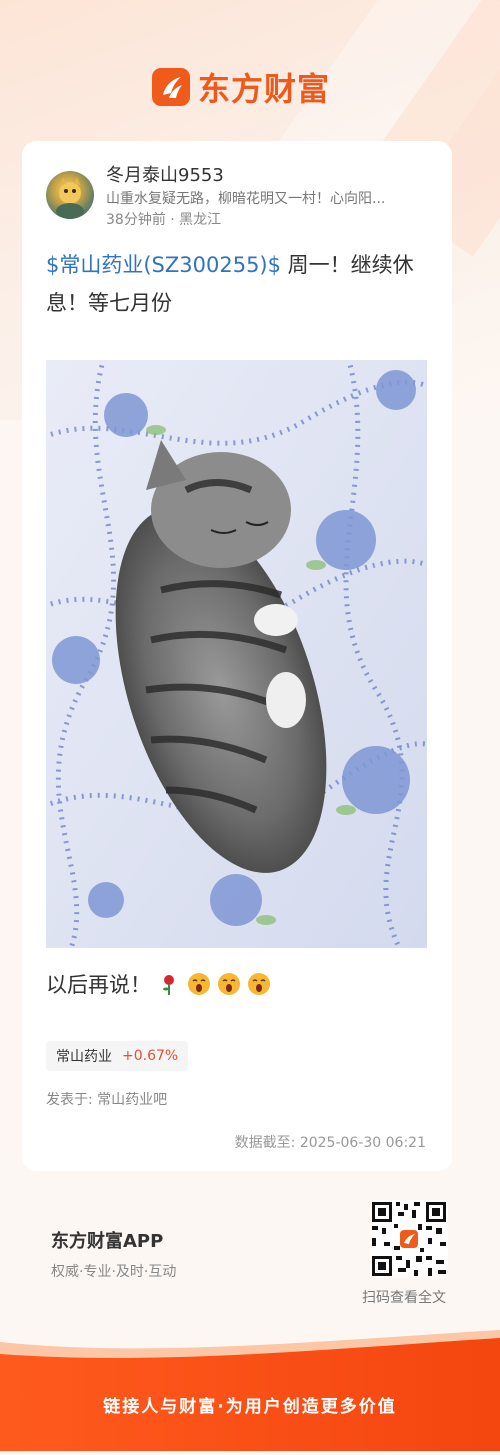  Describe the element at coordinates (169, 984) in the screenshot. I see `rose-icon` at that location.